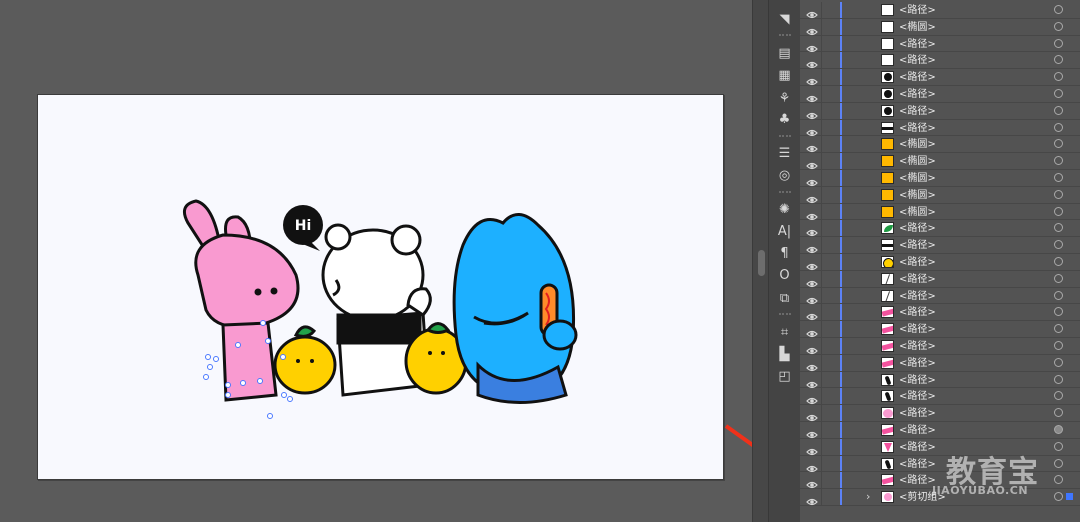  Describe the element at coordinates (784, 75) in the screenshot. I see `swatch-icon: ▦` at that location.